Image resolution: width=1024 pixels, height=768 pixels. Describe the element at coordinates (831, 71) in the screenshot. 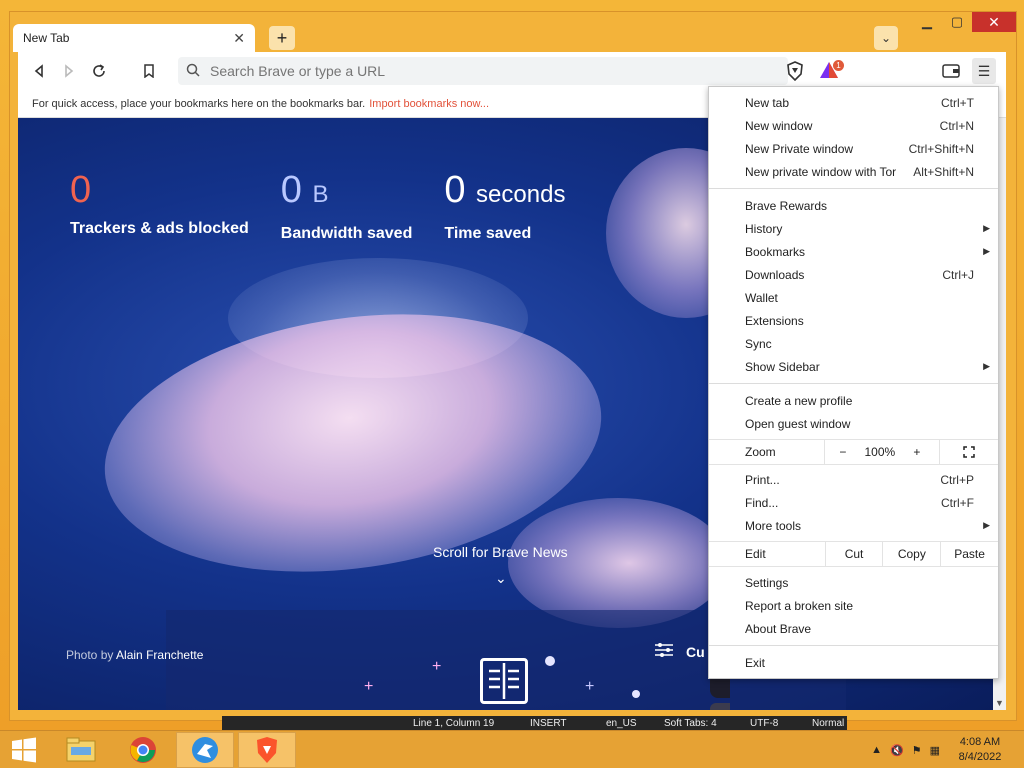

I see `brave-rewards-icon: 1` at that location.